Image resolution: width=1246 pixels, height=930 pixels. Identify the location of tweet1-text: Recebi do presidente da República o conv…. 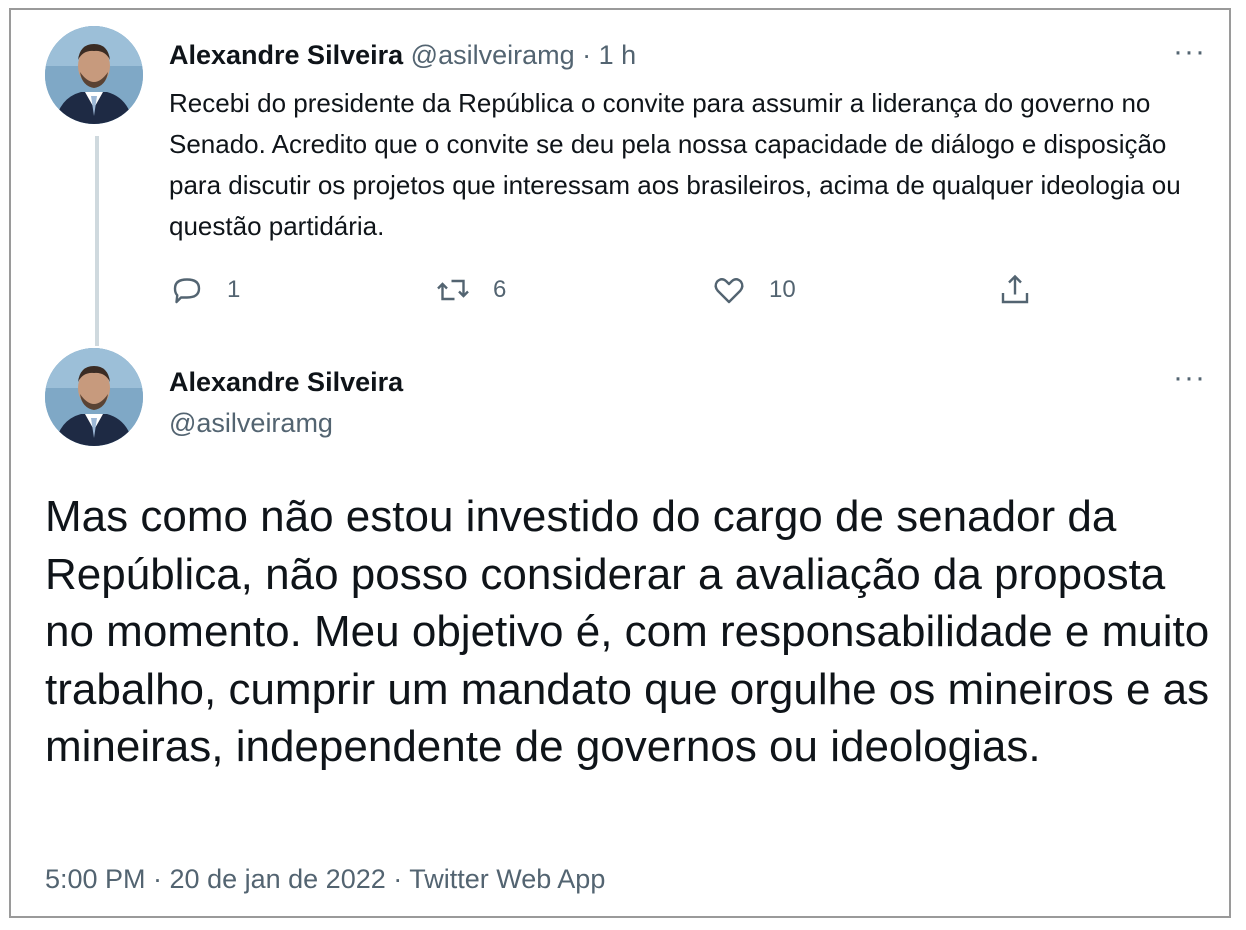
(675, 164).